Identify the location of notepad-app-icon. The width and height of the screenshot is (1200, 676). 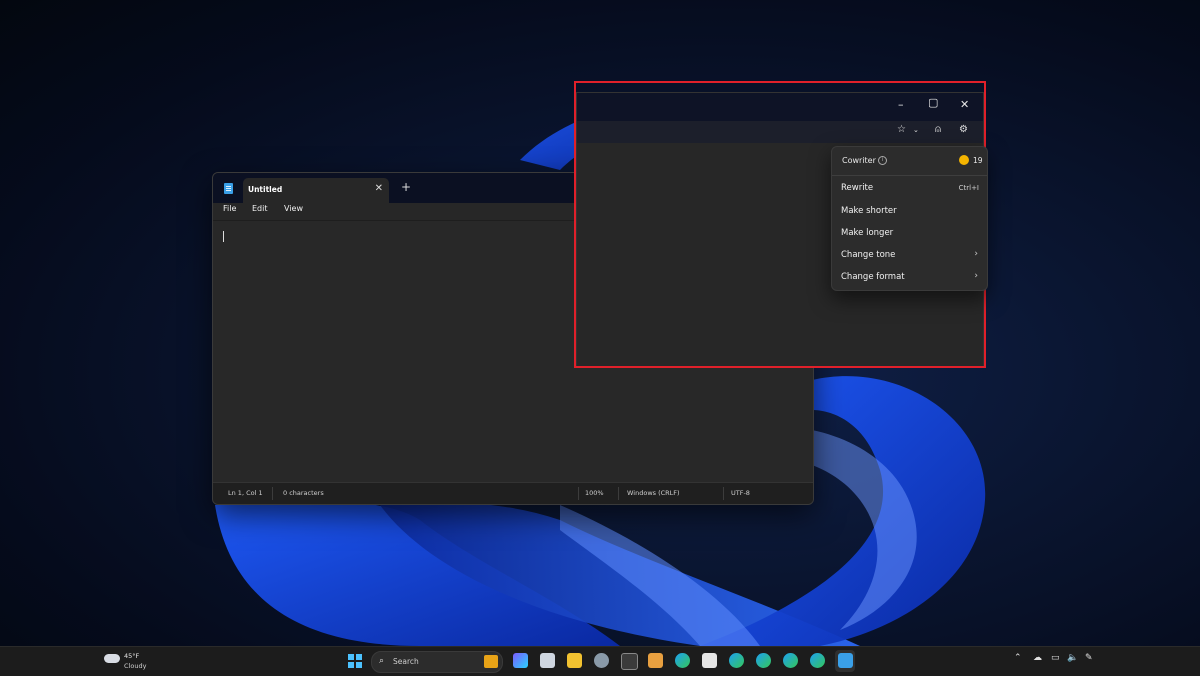
(228, 188).